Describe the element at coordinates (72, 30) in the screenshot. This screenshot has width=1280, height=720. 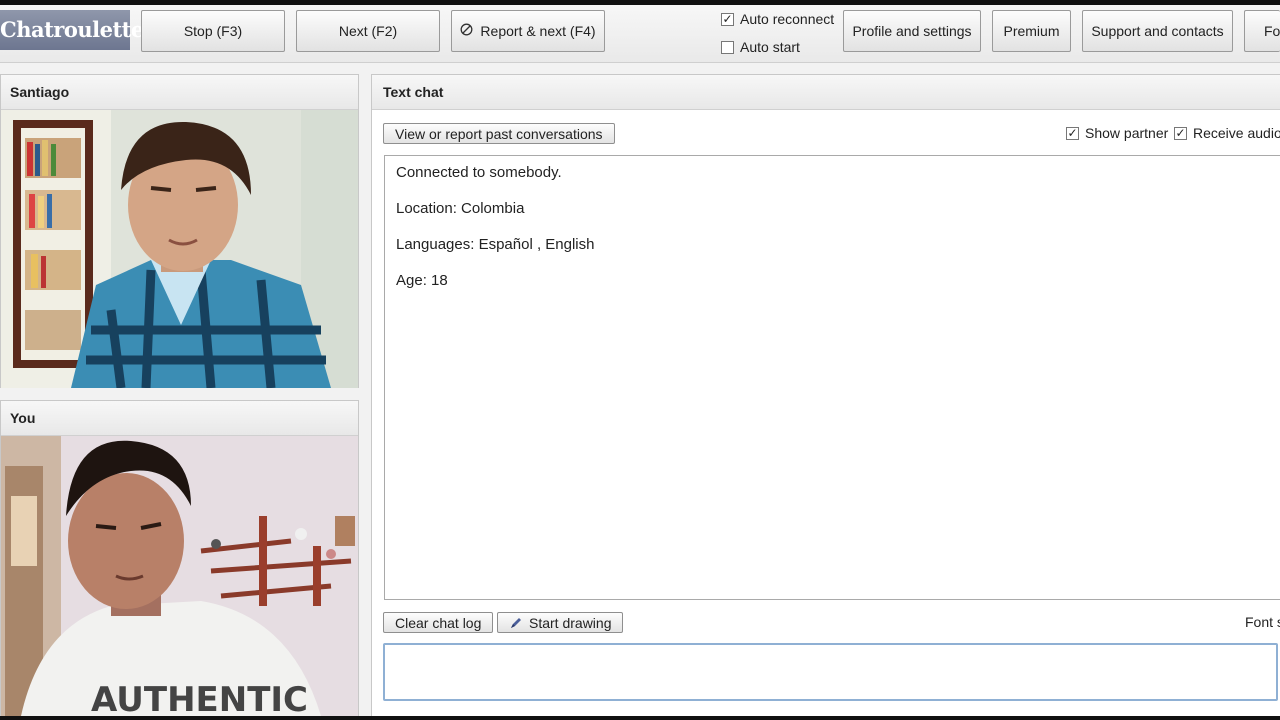
I see `chatroulette-logo: Chatroulette` at that location.